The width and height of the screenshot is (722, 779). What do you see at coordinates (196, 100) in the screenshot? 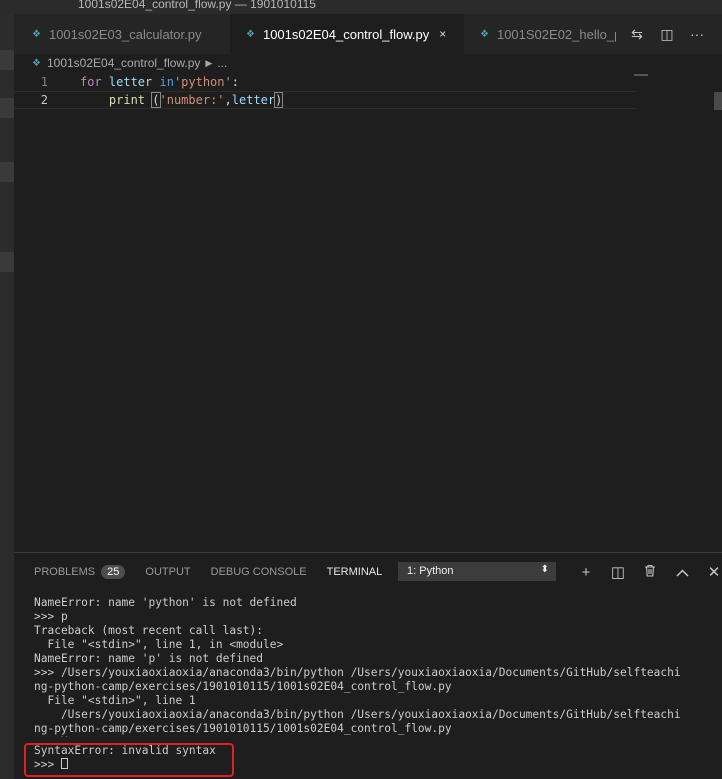
I see `code-text: print ('number:',letter)` at bounding box center [196, 100].